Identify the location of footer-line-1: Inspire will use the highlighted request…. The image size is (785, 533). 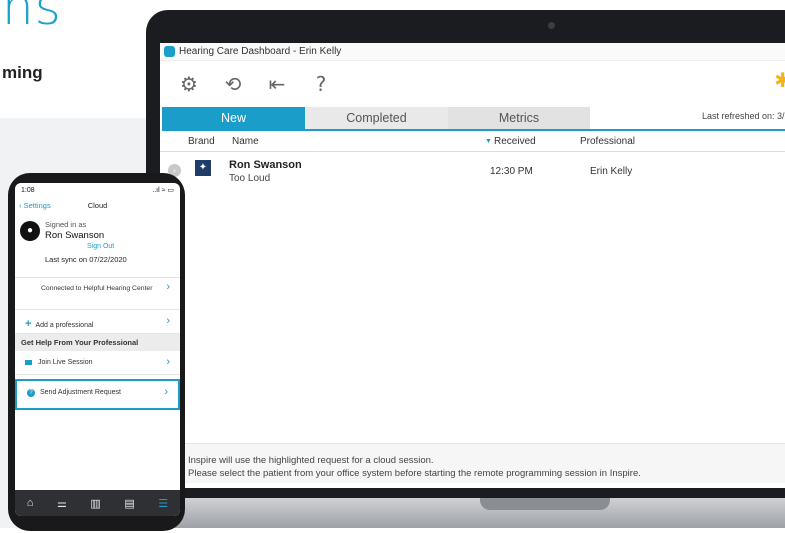
(311, 460).